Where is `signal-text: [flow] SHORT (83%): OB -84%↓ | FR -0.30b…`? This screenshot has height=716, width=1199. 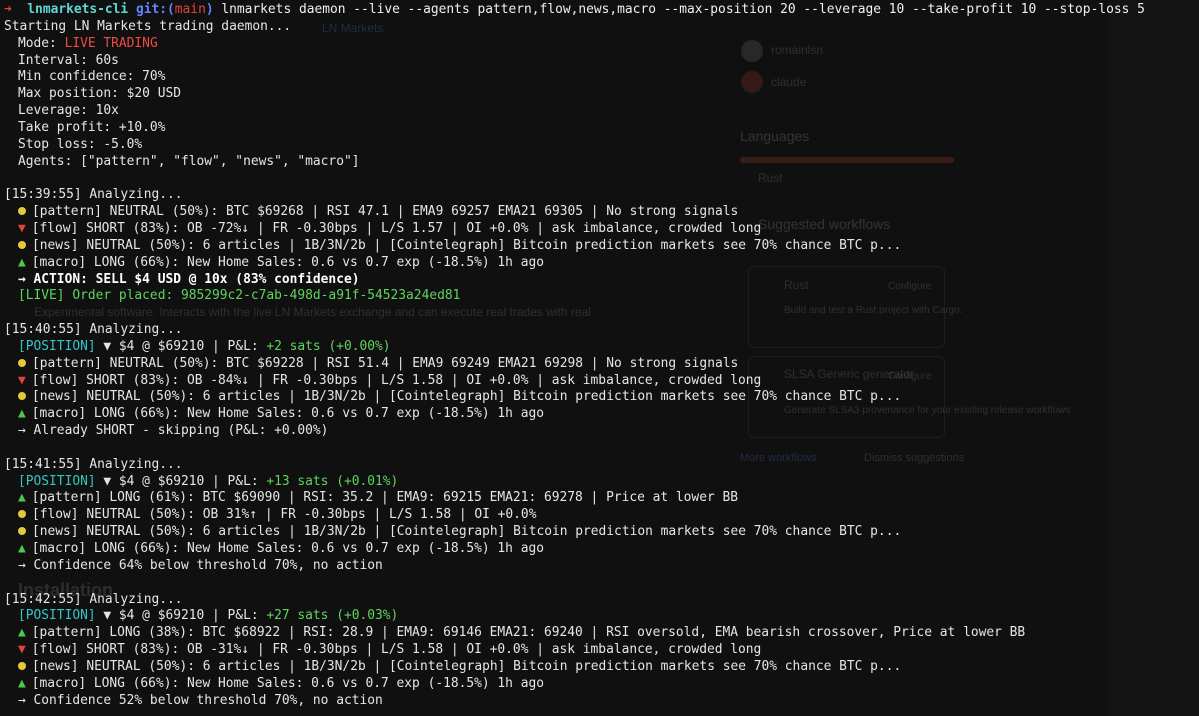 signal-text: [flow] SHORT (83%): OB -84%↓ | FR -0.30b… is located at coordinates (396, 380).